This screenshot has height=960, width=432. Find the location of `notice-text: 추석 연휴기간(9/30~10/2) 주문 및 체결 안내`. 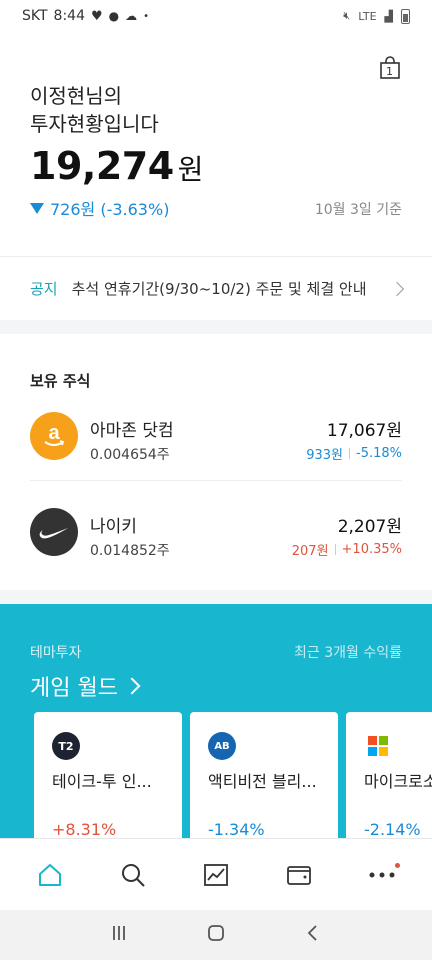

notice-text: 추석 연휴기간(9/30~10/2) 주문 및 체결 안내 is located at coordinates (219, 289).